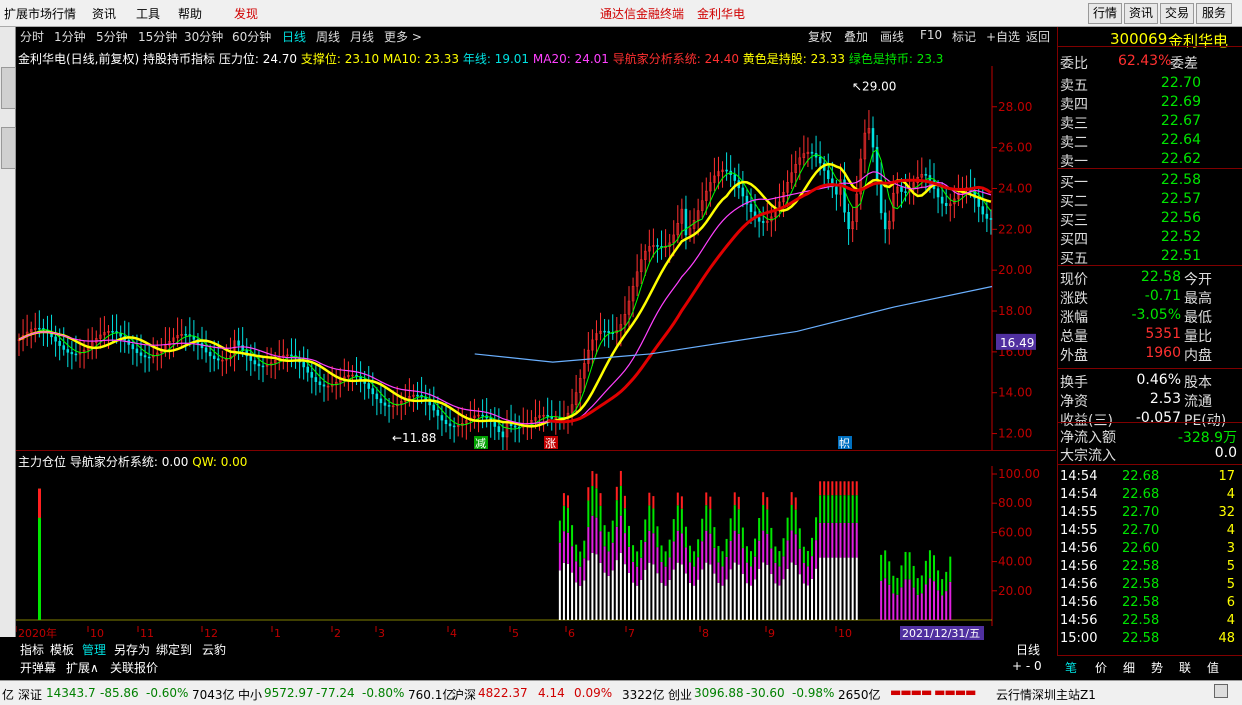 The width and height of the screenshot is (1242, 705). What do you see at coordinates (62, 649) in the screenshot?
I see `tab-template: 模板` at bounding box center [62, 649].